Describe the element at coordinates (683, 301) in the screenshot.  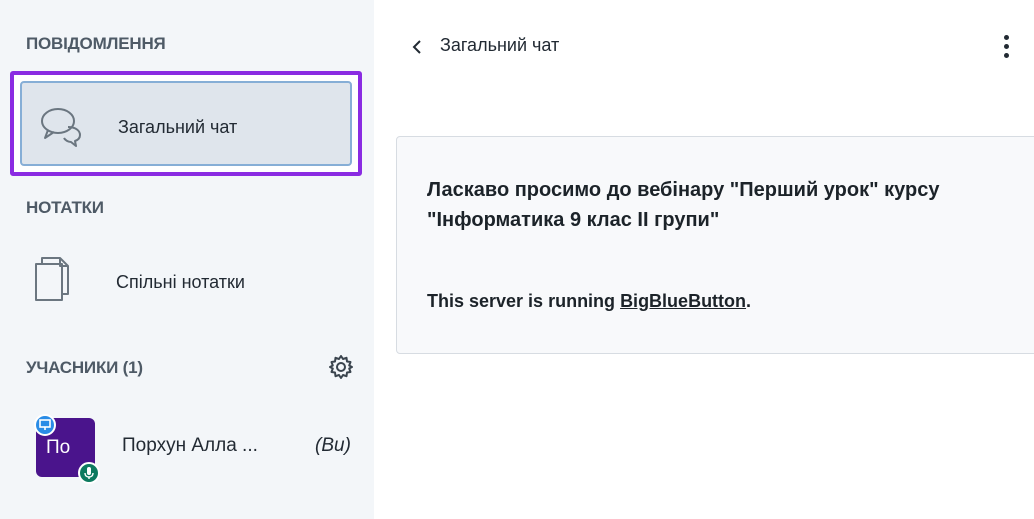
I see `bigbluebutton-link: BigBlueButton` at that location.